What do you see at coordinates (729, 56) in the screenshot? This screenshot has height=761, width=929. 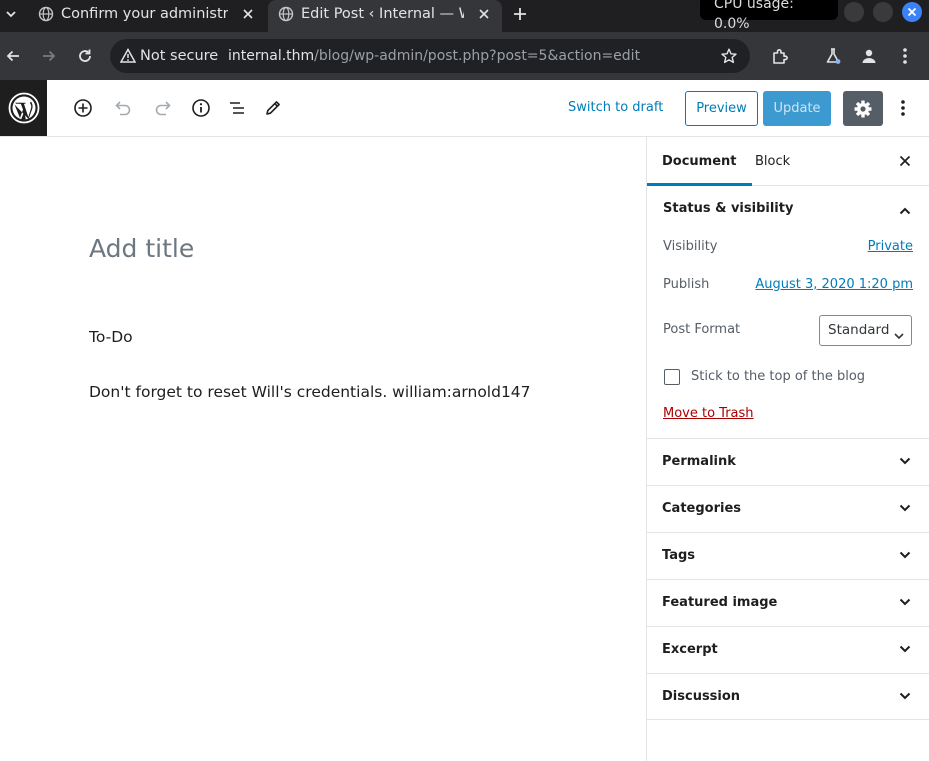 I see `bookmark-star-icon` at bounding box center [729, 56].